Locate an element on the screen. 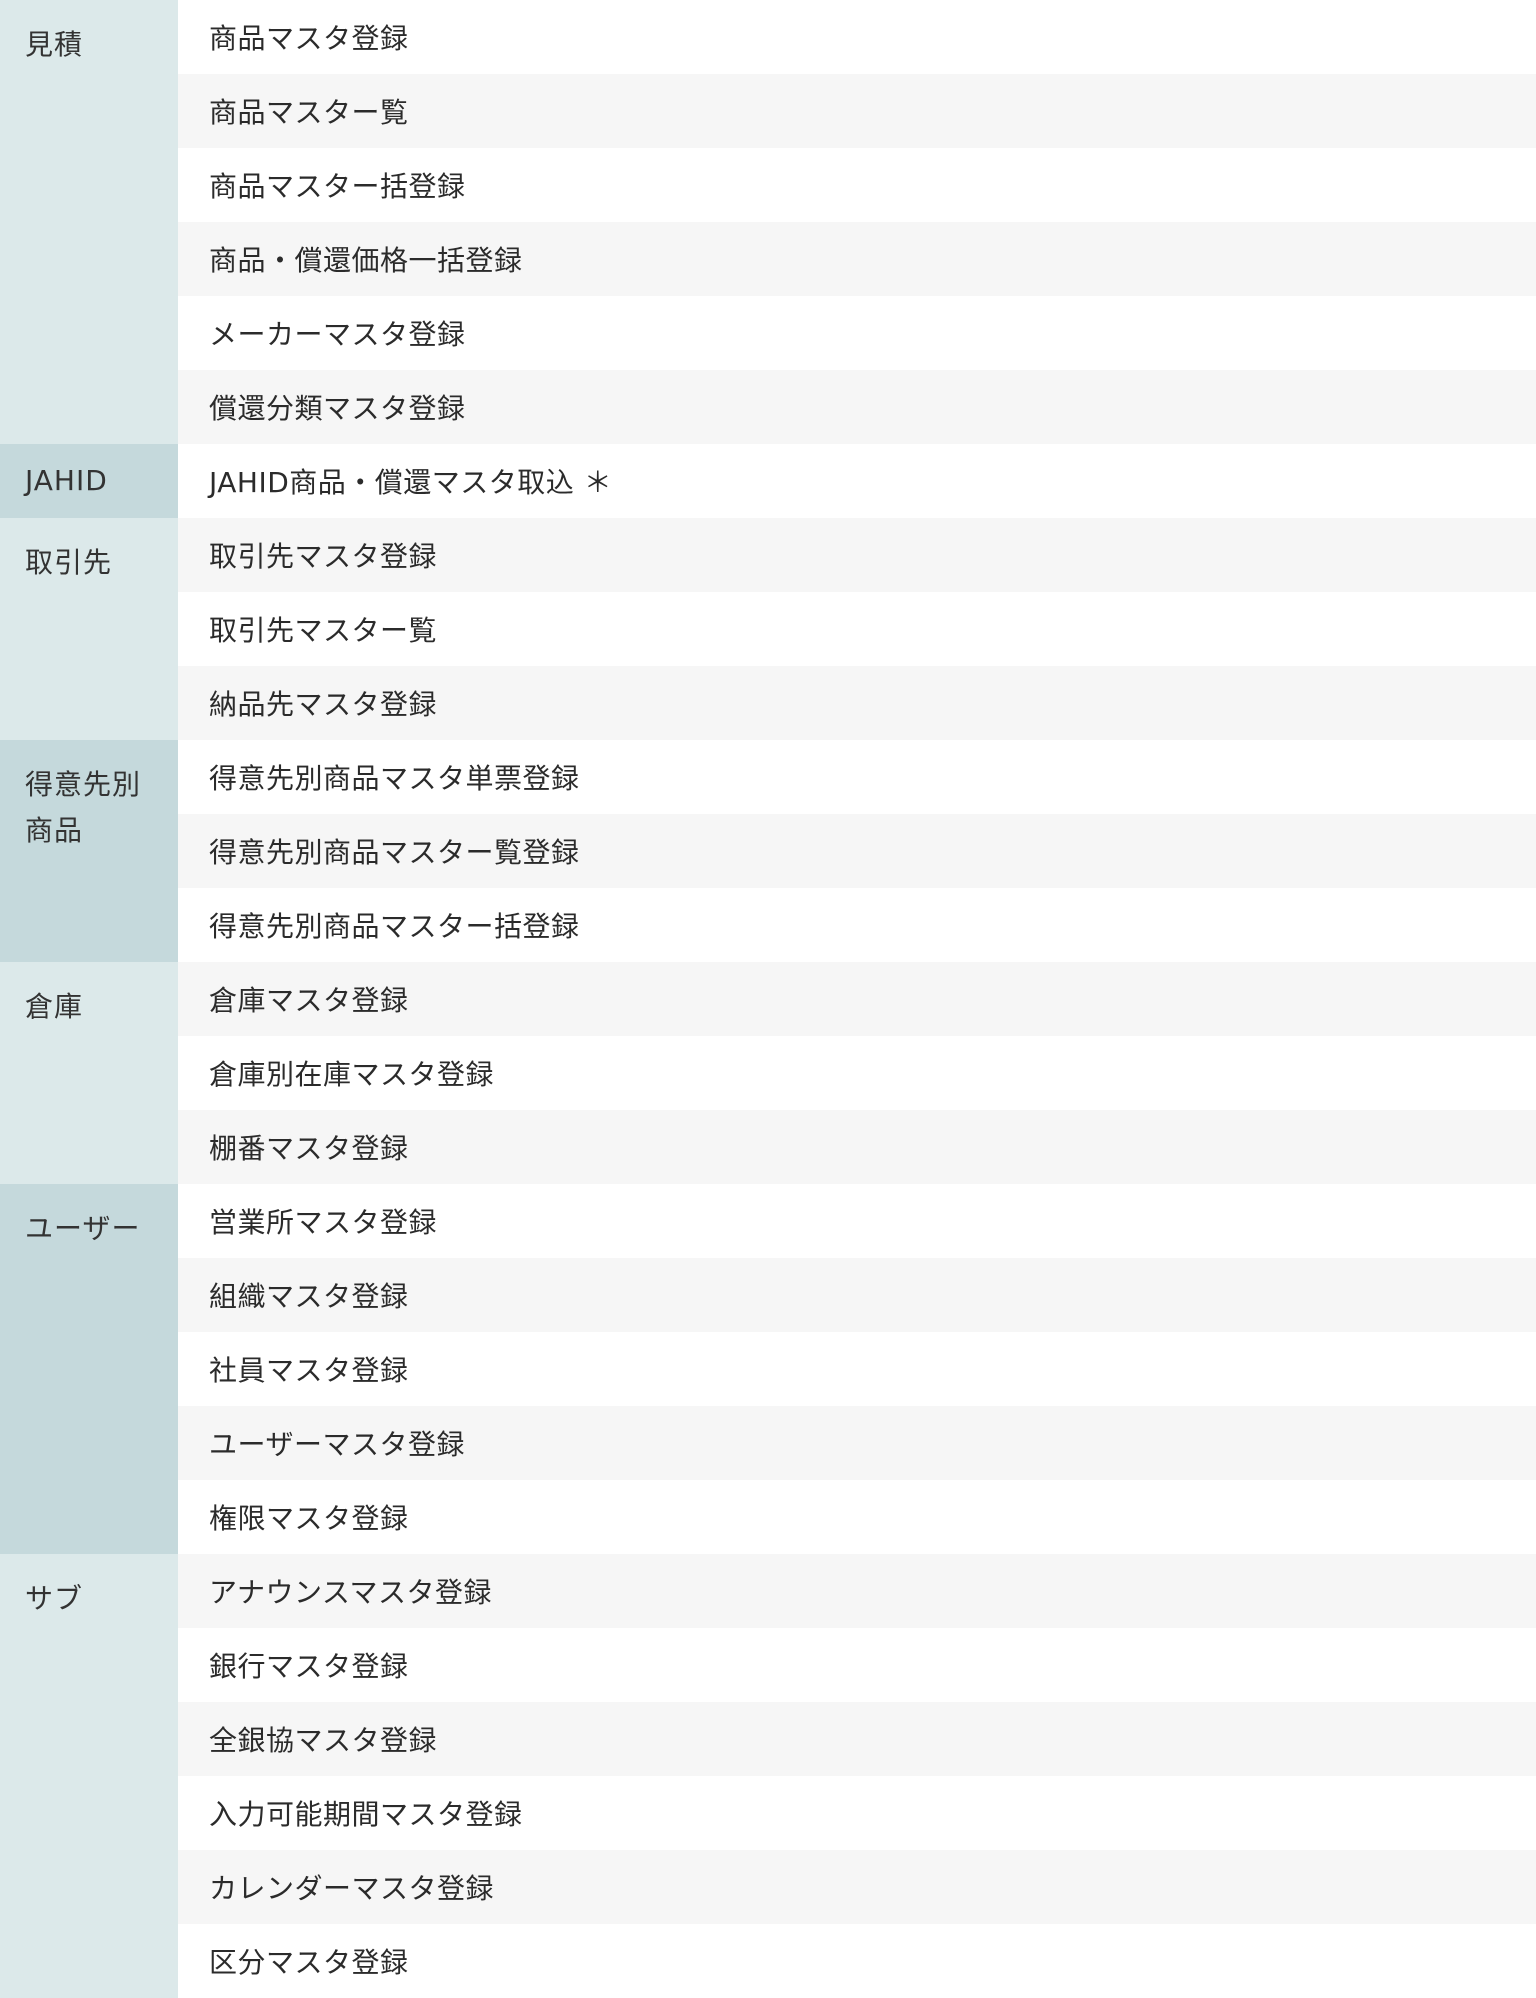  menu-link: JAHID商品・償還マスタ取込 ＊ is located at coordinates (857, 481).